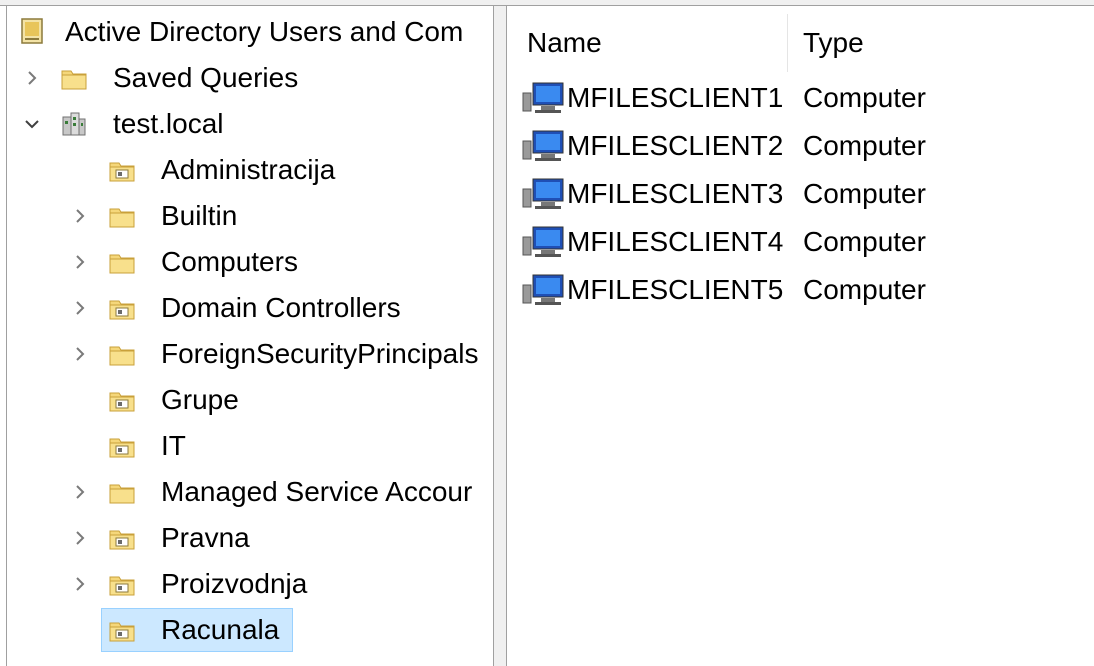 Image resolution: width=1094 pixels, height=666 pixels. I want to click on column-header-type: Type, so click(833, 43).